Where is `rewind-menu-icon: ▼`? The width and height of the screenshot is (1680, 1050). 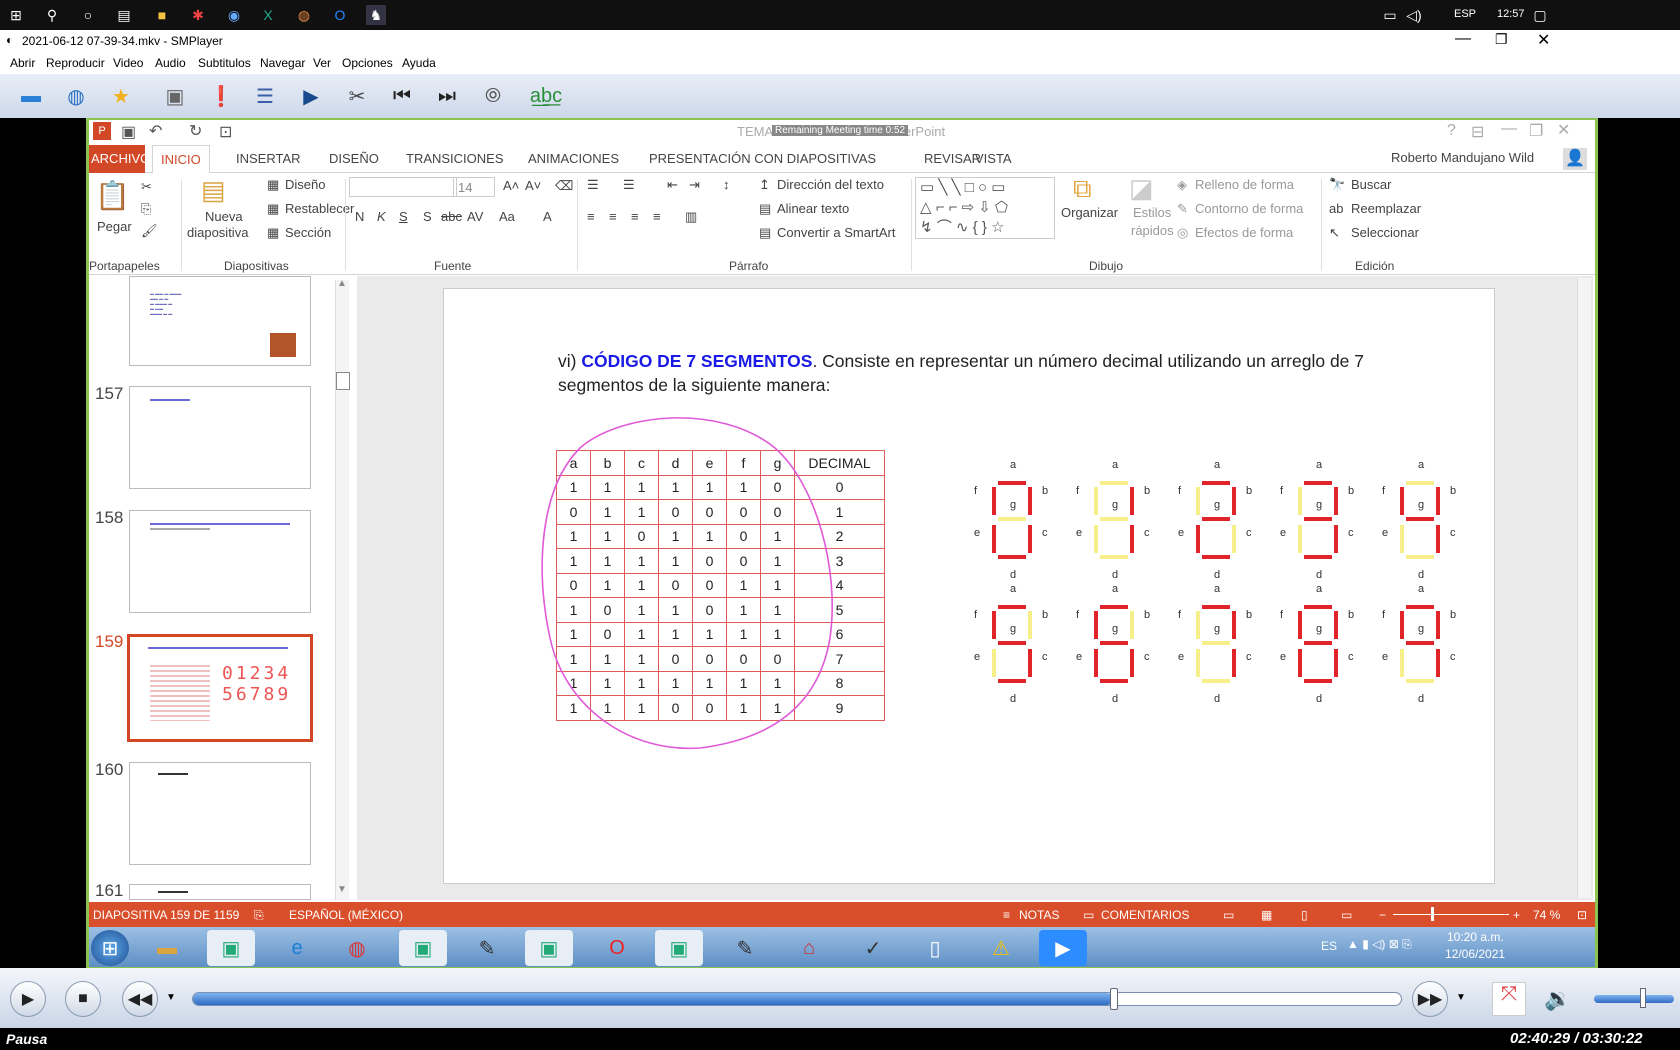 rewind-menu-icon: ▼ is located at coordinates (171, 997).